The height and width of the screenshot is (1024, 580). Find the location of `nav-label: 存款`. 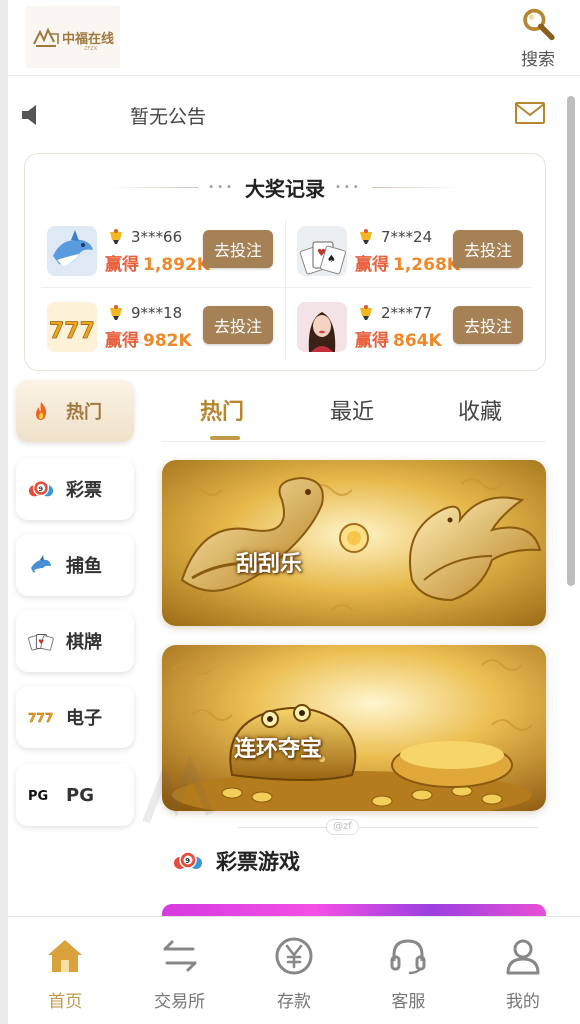

nav-label: 存款 is located at coordinates (294, 1002).